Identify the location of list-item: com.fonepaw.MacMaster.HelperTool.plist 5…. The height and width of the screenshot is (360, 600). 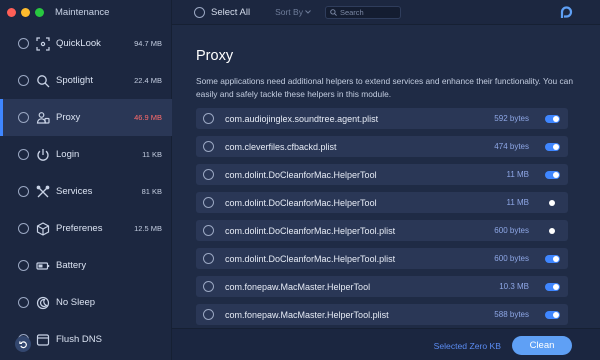
(382, 314).